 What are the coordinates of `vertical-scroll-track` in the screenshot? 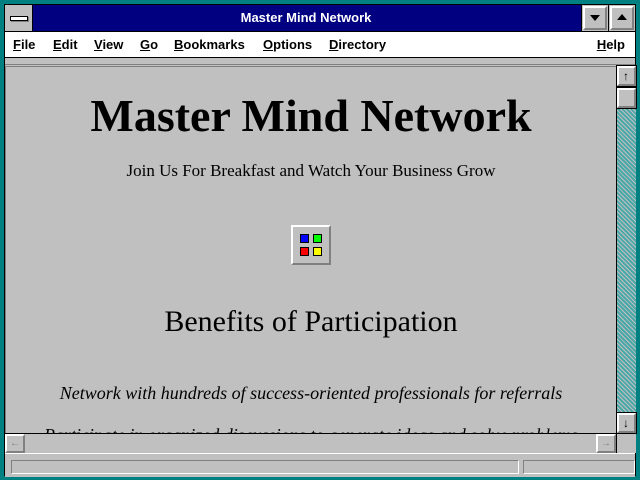 It's located at (626, 249).